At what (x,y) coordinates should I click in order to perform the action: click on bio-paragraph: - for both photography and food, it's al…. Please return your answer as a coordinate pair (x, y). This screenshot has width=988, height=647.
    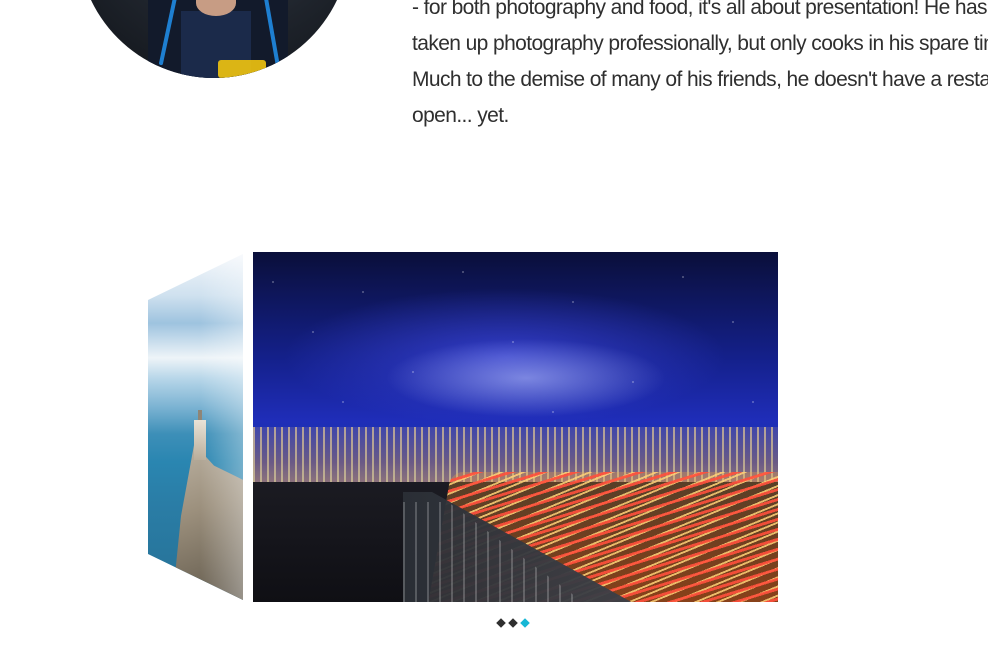
    Looking at the image, I should click on (700, 67).